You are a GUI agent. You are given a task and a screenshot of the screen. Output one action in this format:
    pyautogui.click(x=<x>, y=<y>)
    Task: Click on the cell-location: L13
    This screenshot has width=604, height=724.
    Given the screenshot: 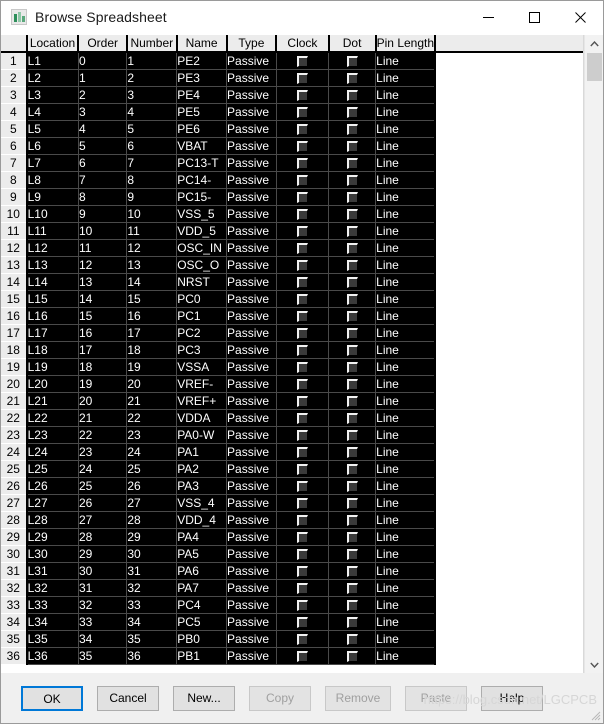 What is the action you would take?
    pyautogui.click(x=52, y=265)
    